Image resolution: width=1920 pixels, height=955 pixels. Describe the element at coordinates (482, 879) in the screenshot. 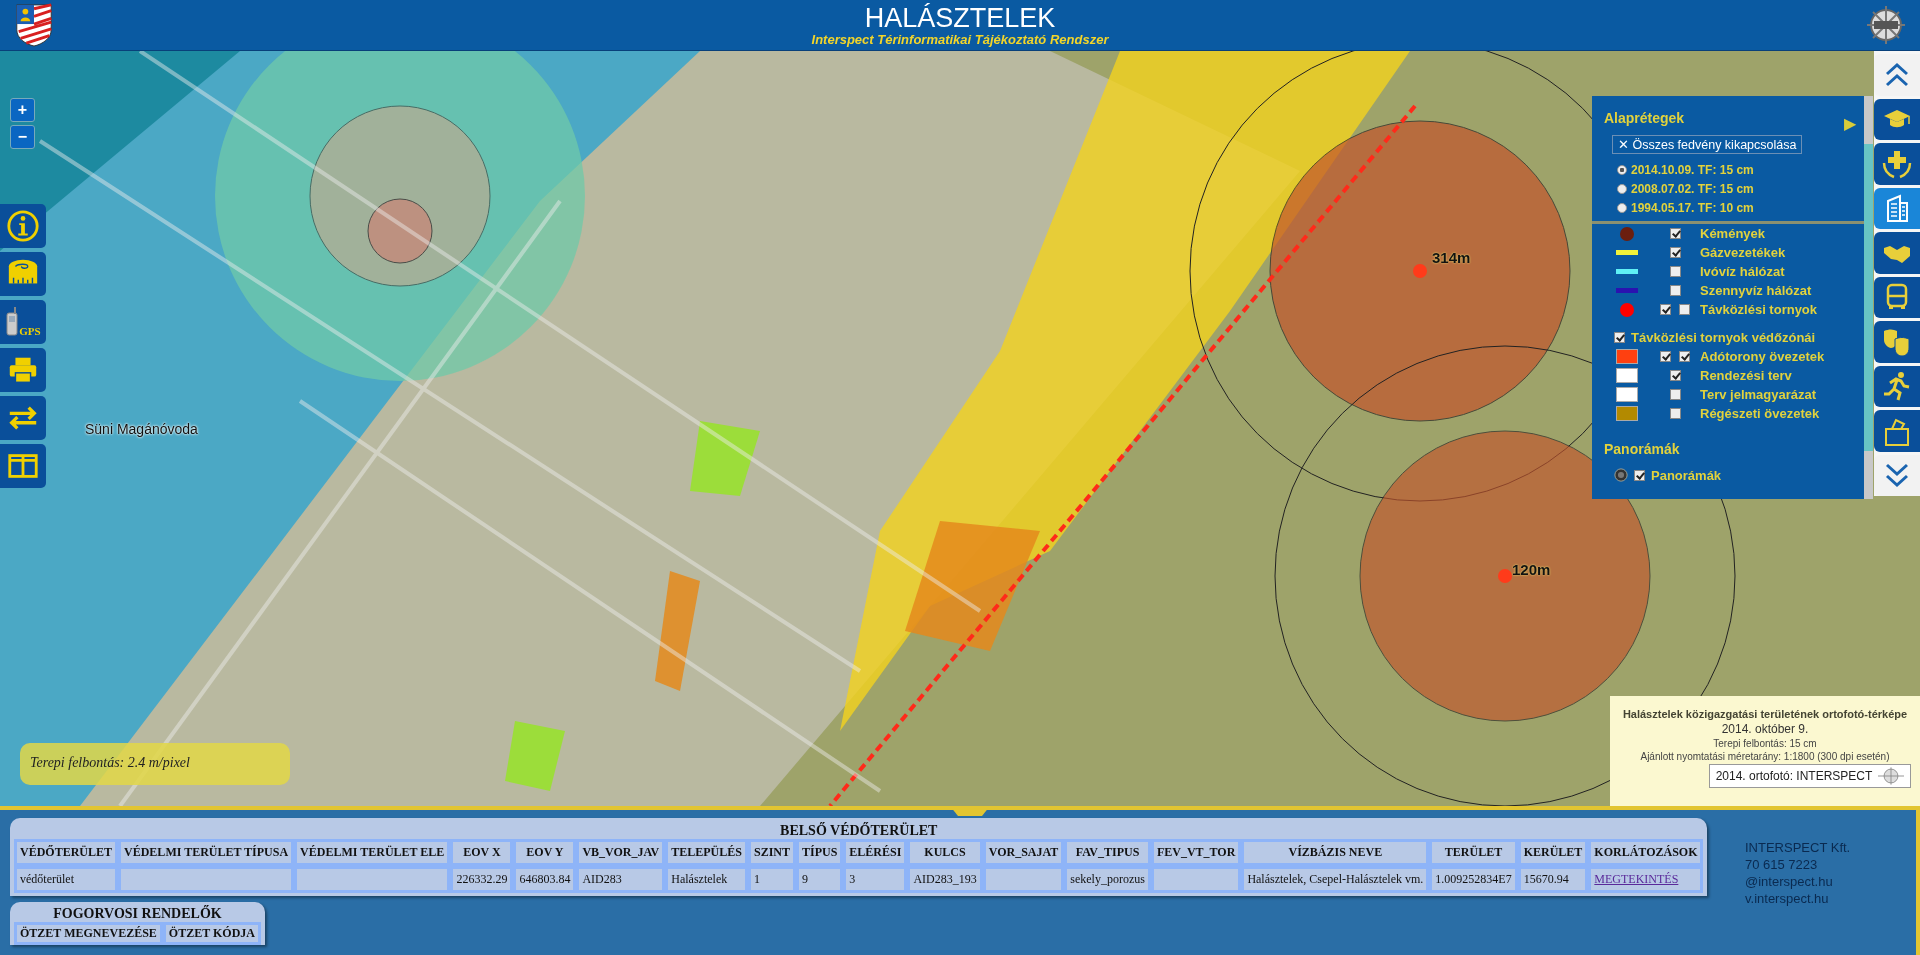

I see `table-cell: 226332.29` at that location.